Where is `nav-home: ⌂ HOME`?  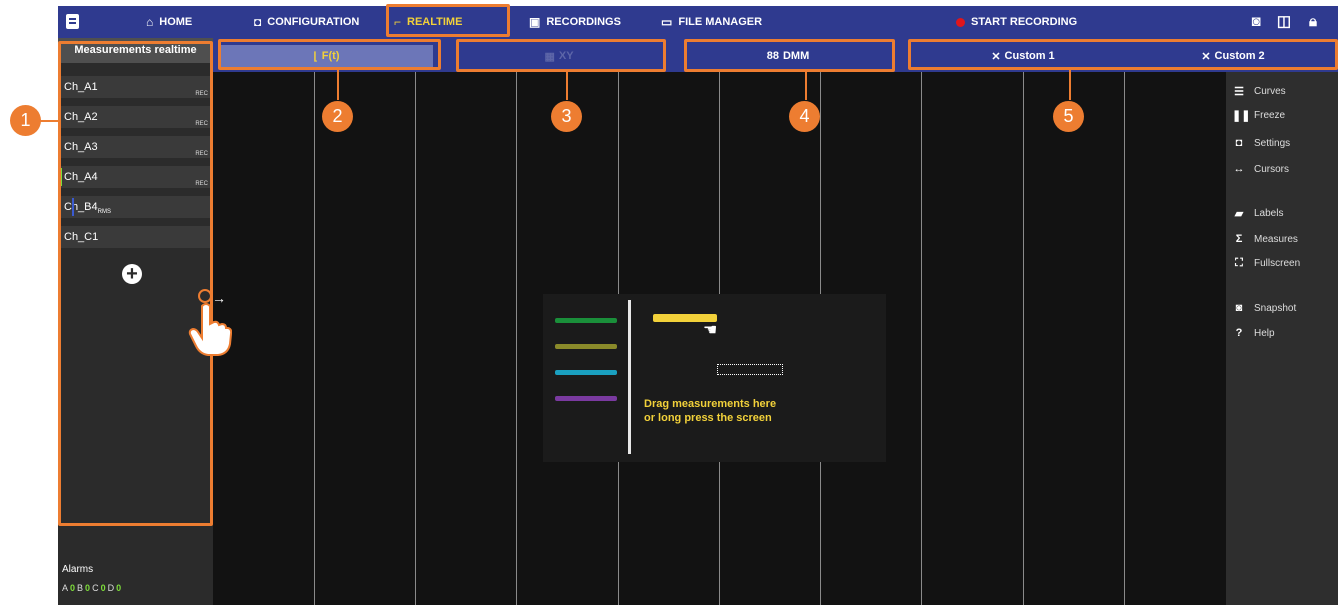 nav-home: ⌂ HOME is located at coordinates (169, 22).